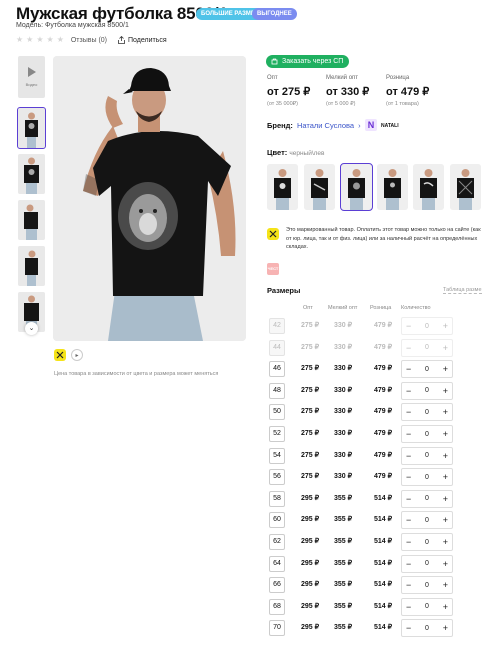  I want to click on cart-icon, so click(274, 61).